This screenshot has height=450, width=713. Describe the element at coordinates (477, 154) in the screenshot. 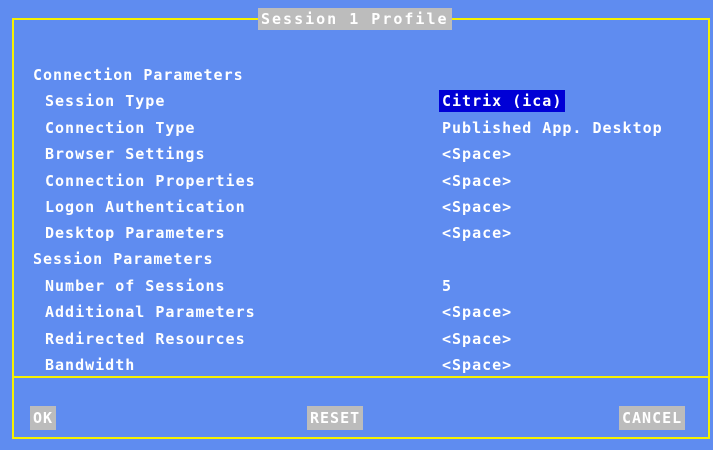

I see `browser-settings-value: <Space>` at that location.